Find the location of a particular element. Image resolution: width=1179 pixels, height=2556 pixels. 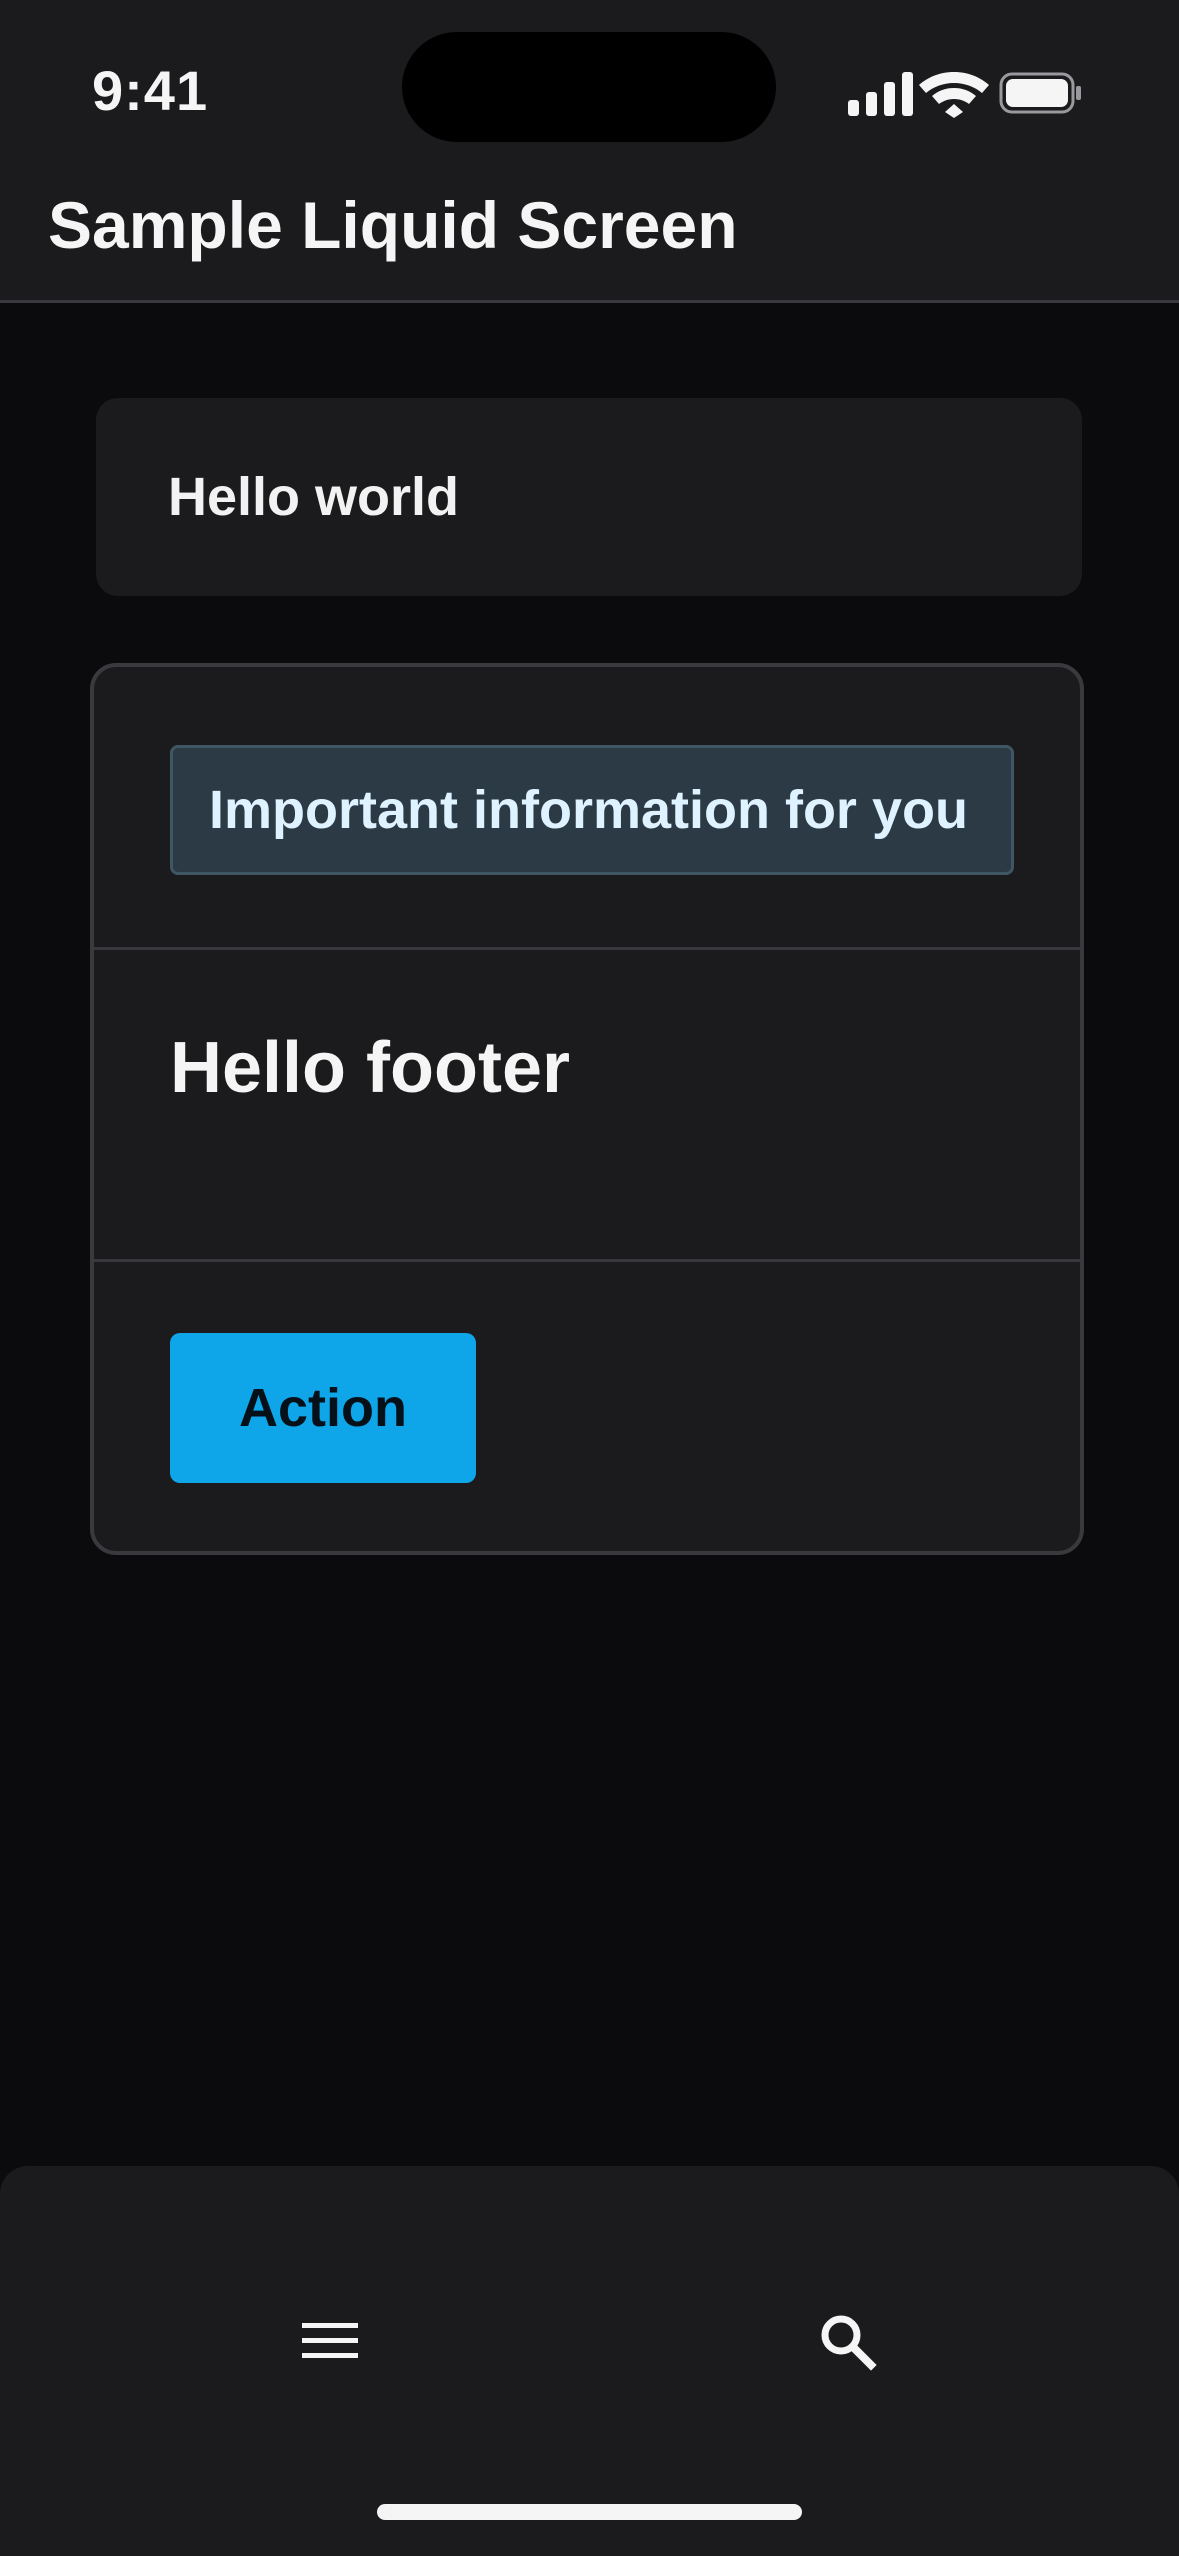

menu-icon is located at coordinates (330, 2340).